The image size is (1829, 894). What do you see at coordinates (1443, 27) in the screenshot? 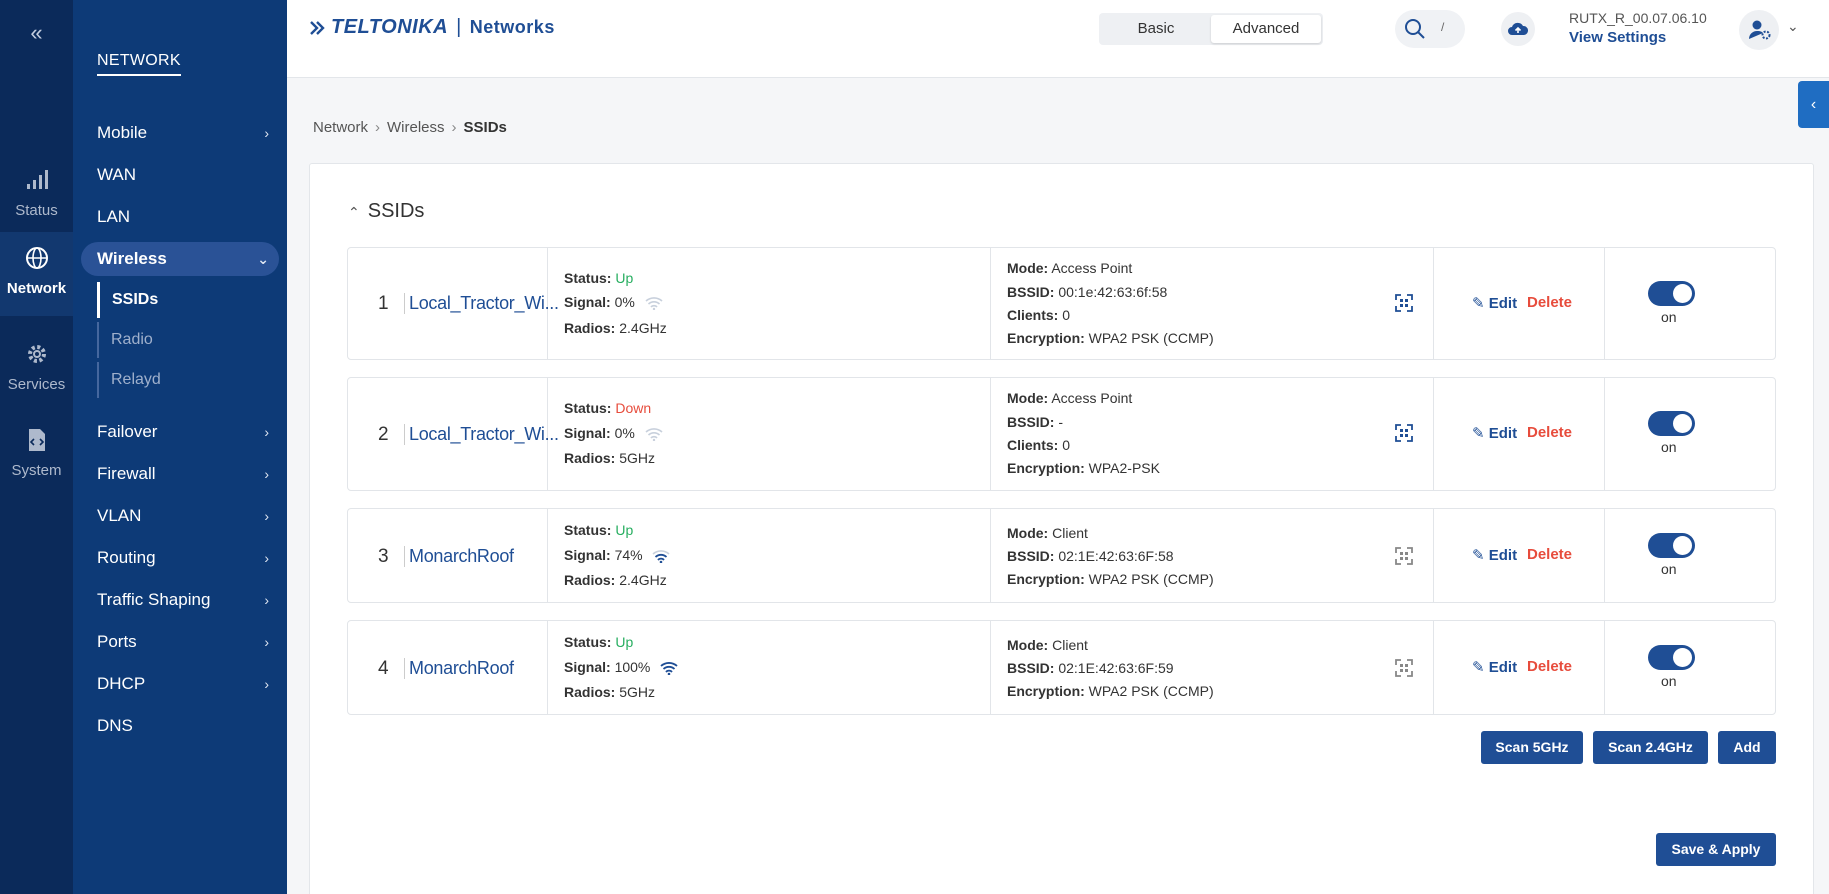
I see `search-shortcut-hint: /` at bounding box center [1443, 27].